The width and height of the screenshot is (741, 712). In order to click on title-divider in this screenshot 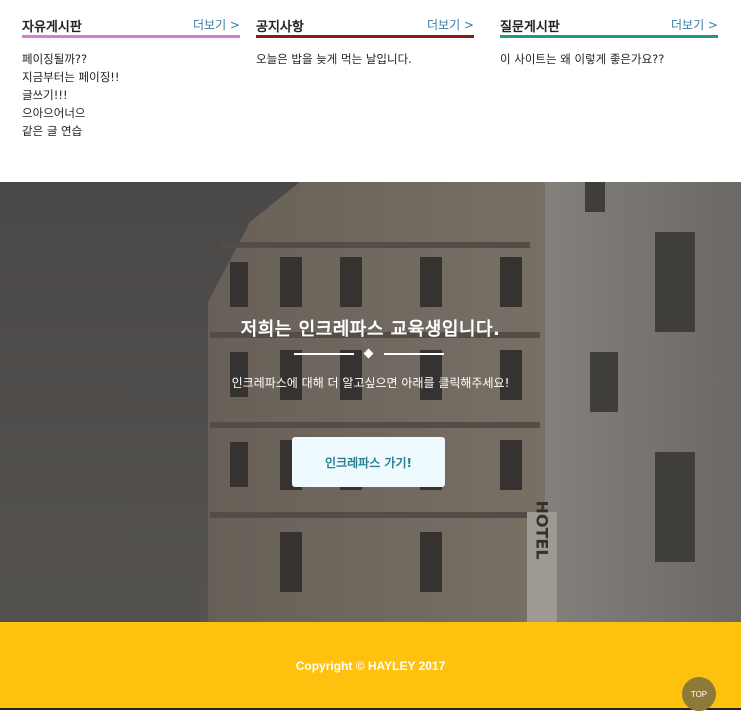, I will do `click(369, 353)`.